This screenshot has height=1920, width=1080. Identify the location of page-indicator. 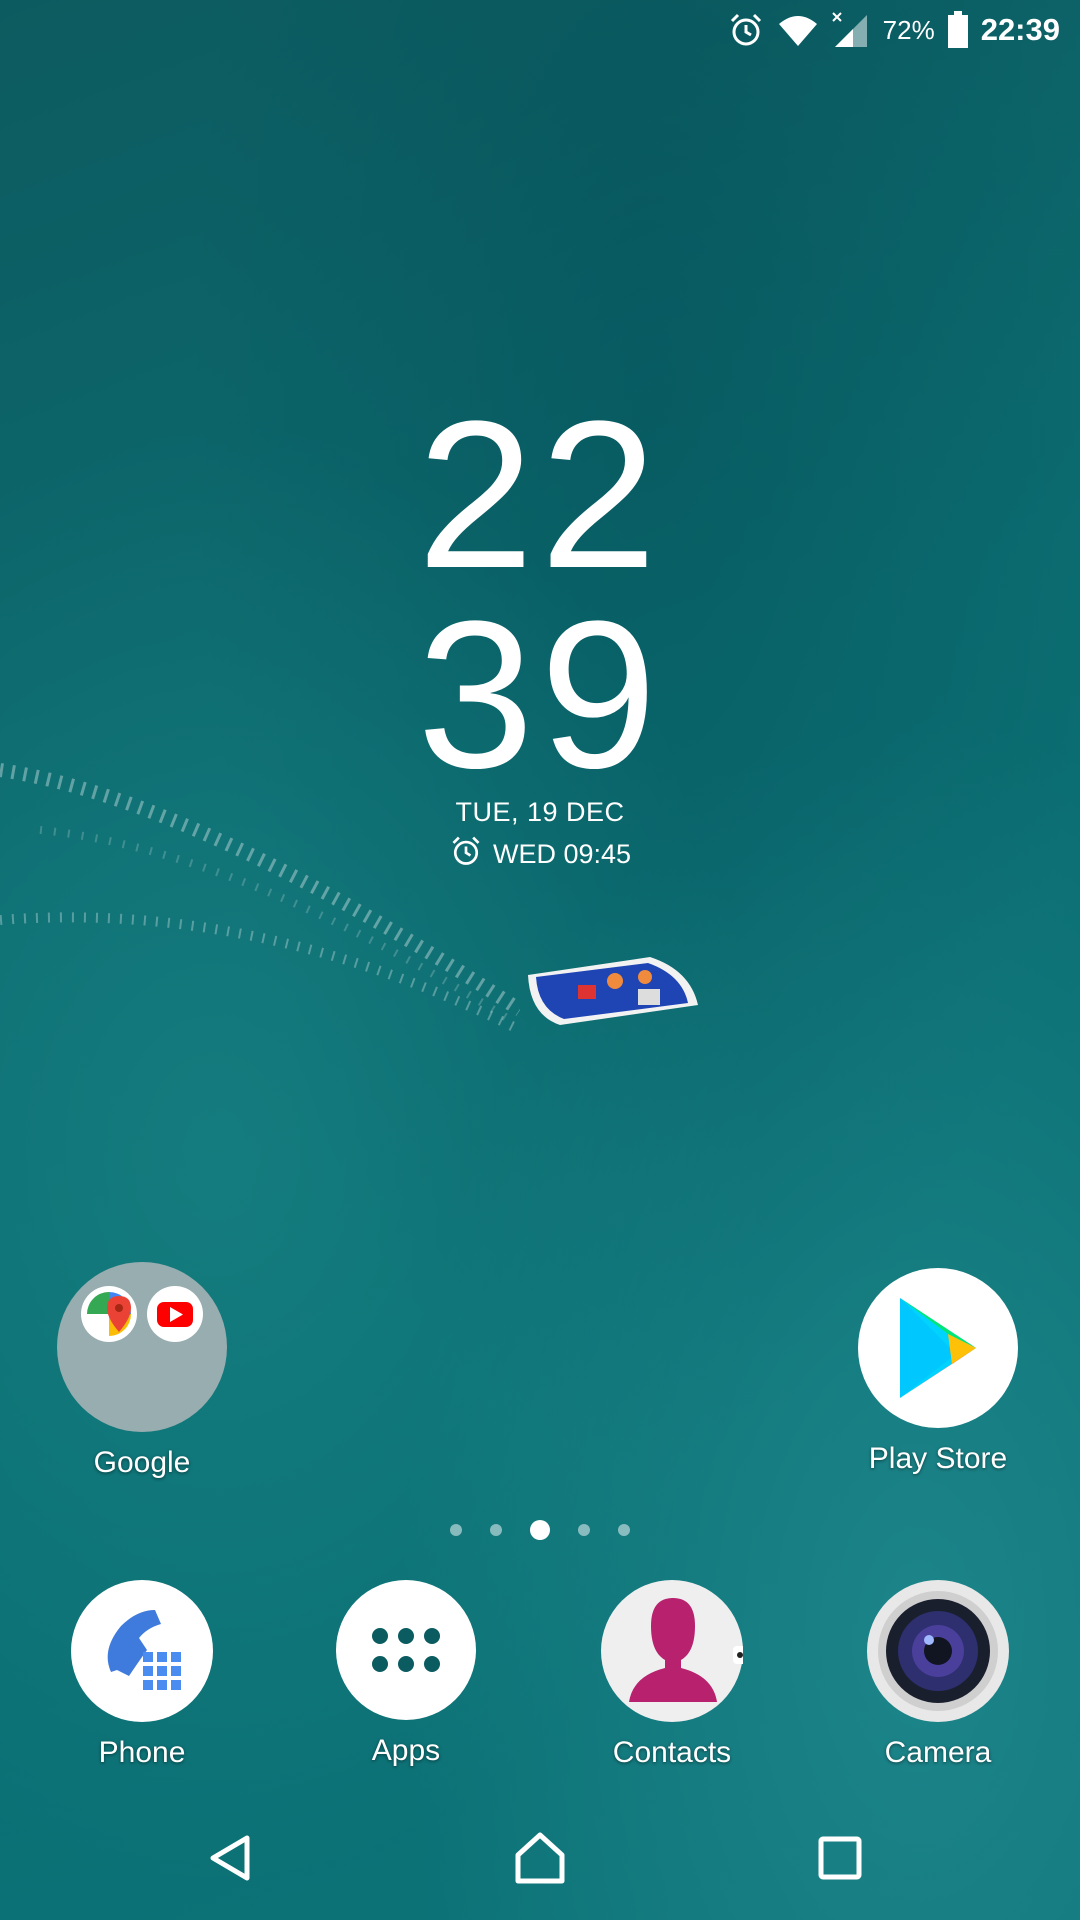
(540, 1530).